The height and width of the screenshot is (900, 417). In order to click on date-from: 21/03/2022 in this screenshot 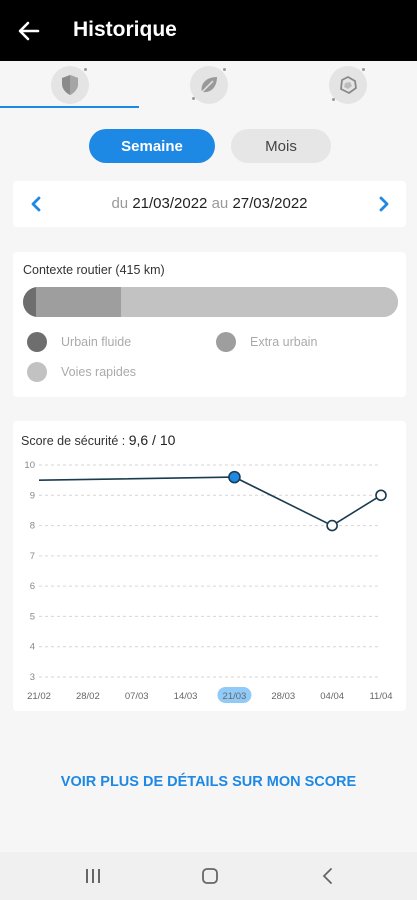, I will do `click(170, 203)`.